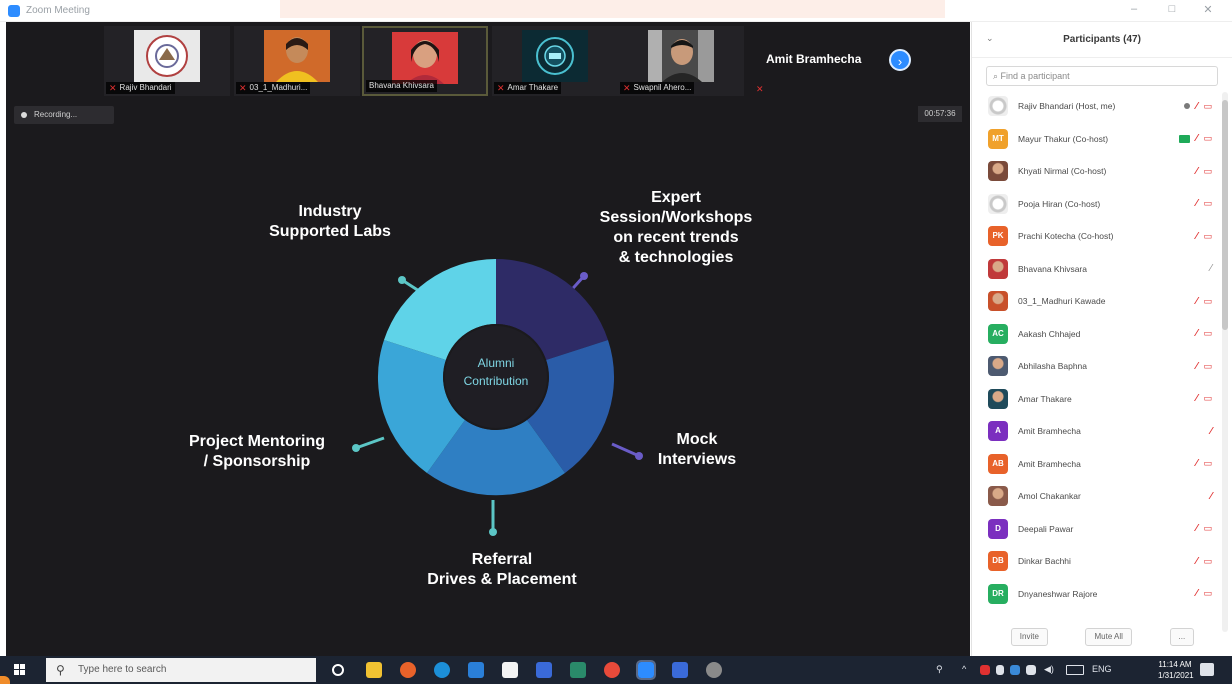 The width and height of the screenshot is (1232, 684). I want to click on video-tile: ✕ Rajiv Bhandari, so click(167, 61).